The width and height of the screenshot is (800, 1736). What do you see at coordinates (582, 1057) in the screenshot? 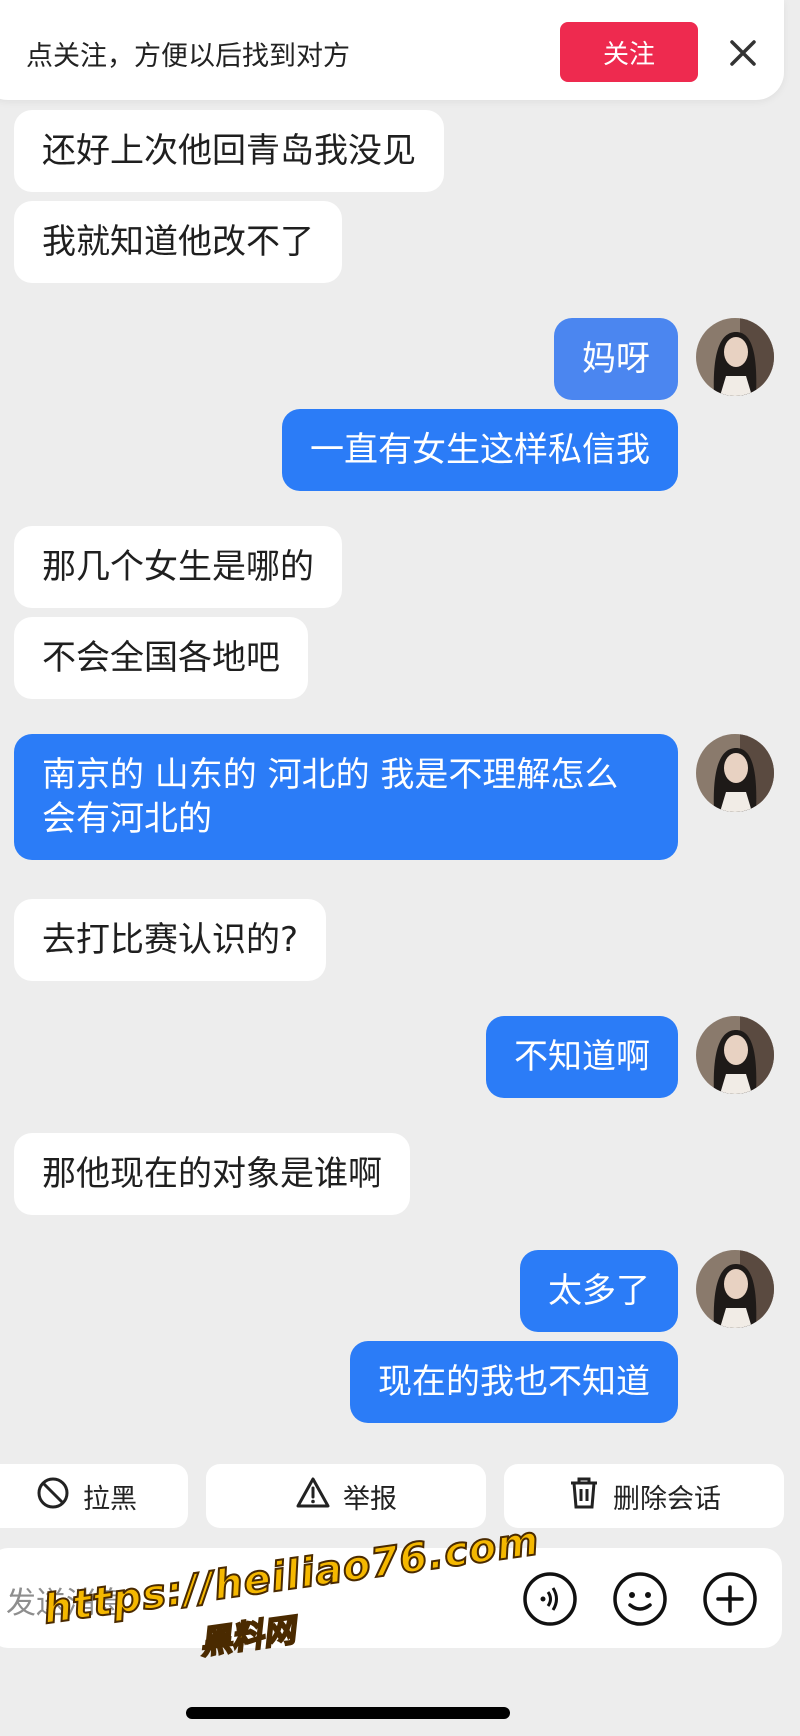
I see `outgoing-message: 不知道啊` at bounding box center [582, 1057].